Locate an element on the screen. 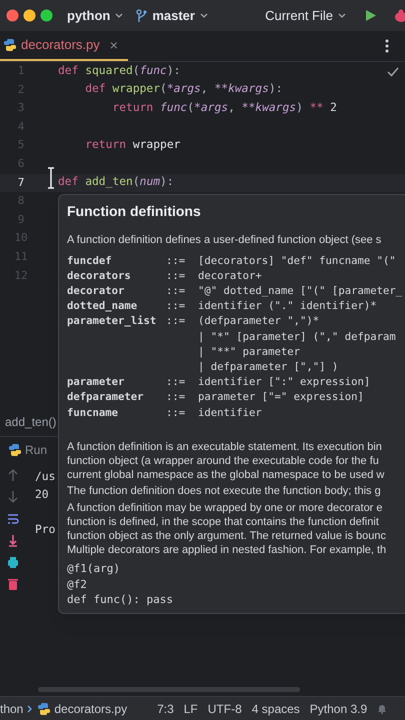  paragraph-text: The function definition does not execute the function body; this g is located at coordinates (224, 491).